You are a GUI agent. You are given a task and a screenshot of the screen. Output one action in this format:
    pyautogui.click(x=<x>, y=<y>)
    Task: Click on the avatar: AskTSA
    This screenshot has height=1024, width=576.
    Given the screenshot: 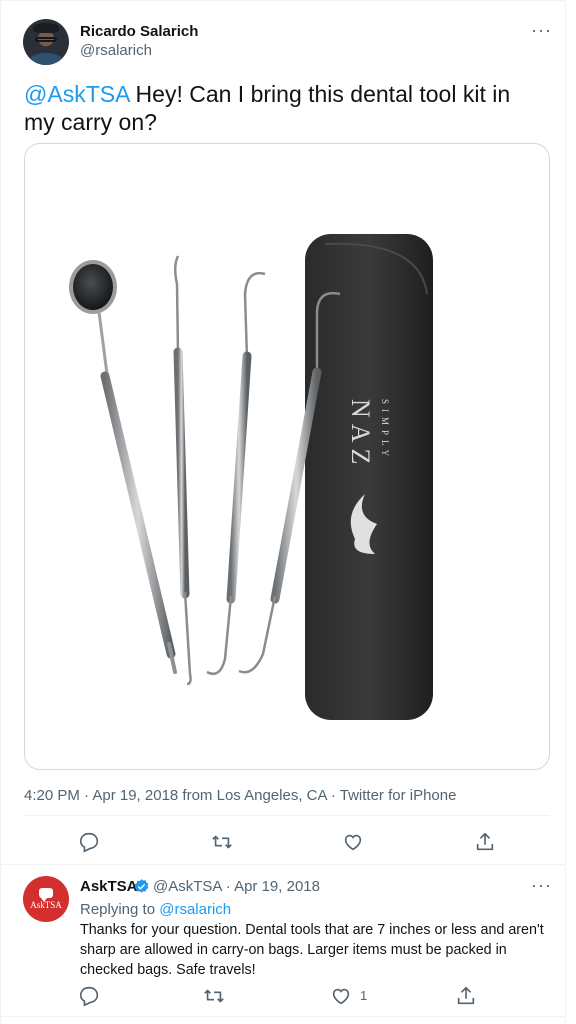 What is the action you would take?
    pyautogui.click(x=46, y=899)
    